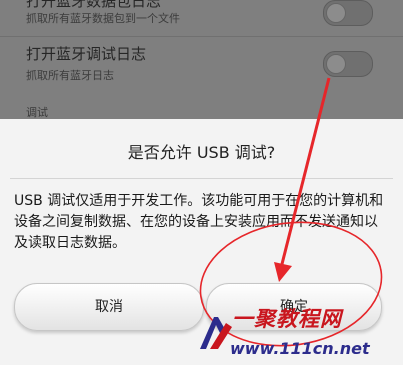  What do you see at coordinates (201, 152) in the screenshot?
I see `dialog-title: 是否允许 USB 调试?` at bounding box center [201, 152].